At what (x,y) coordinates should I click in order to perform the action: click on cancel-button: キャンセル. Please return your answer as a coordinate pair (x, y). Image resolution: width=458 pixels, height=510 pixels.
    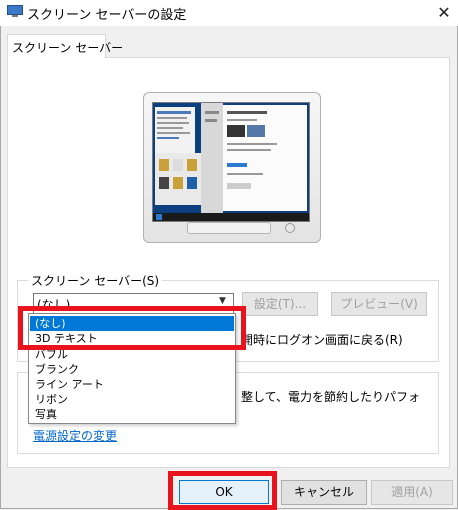
    Looking at the image, I should click on (324, 492).